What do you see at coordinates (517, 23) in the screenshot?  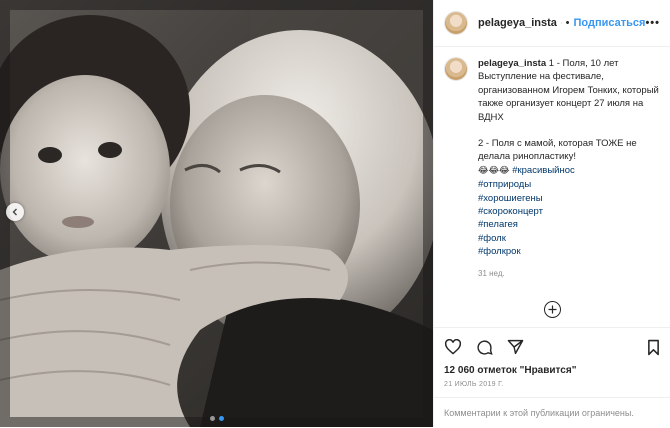 I see `username-link: pelageya_insta` at bounding box center [517, 23].